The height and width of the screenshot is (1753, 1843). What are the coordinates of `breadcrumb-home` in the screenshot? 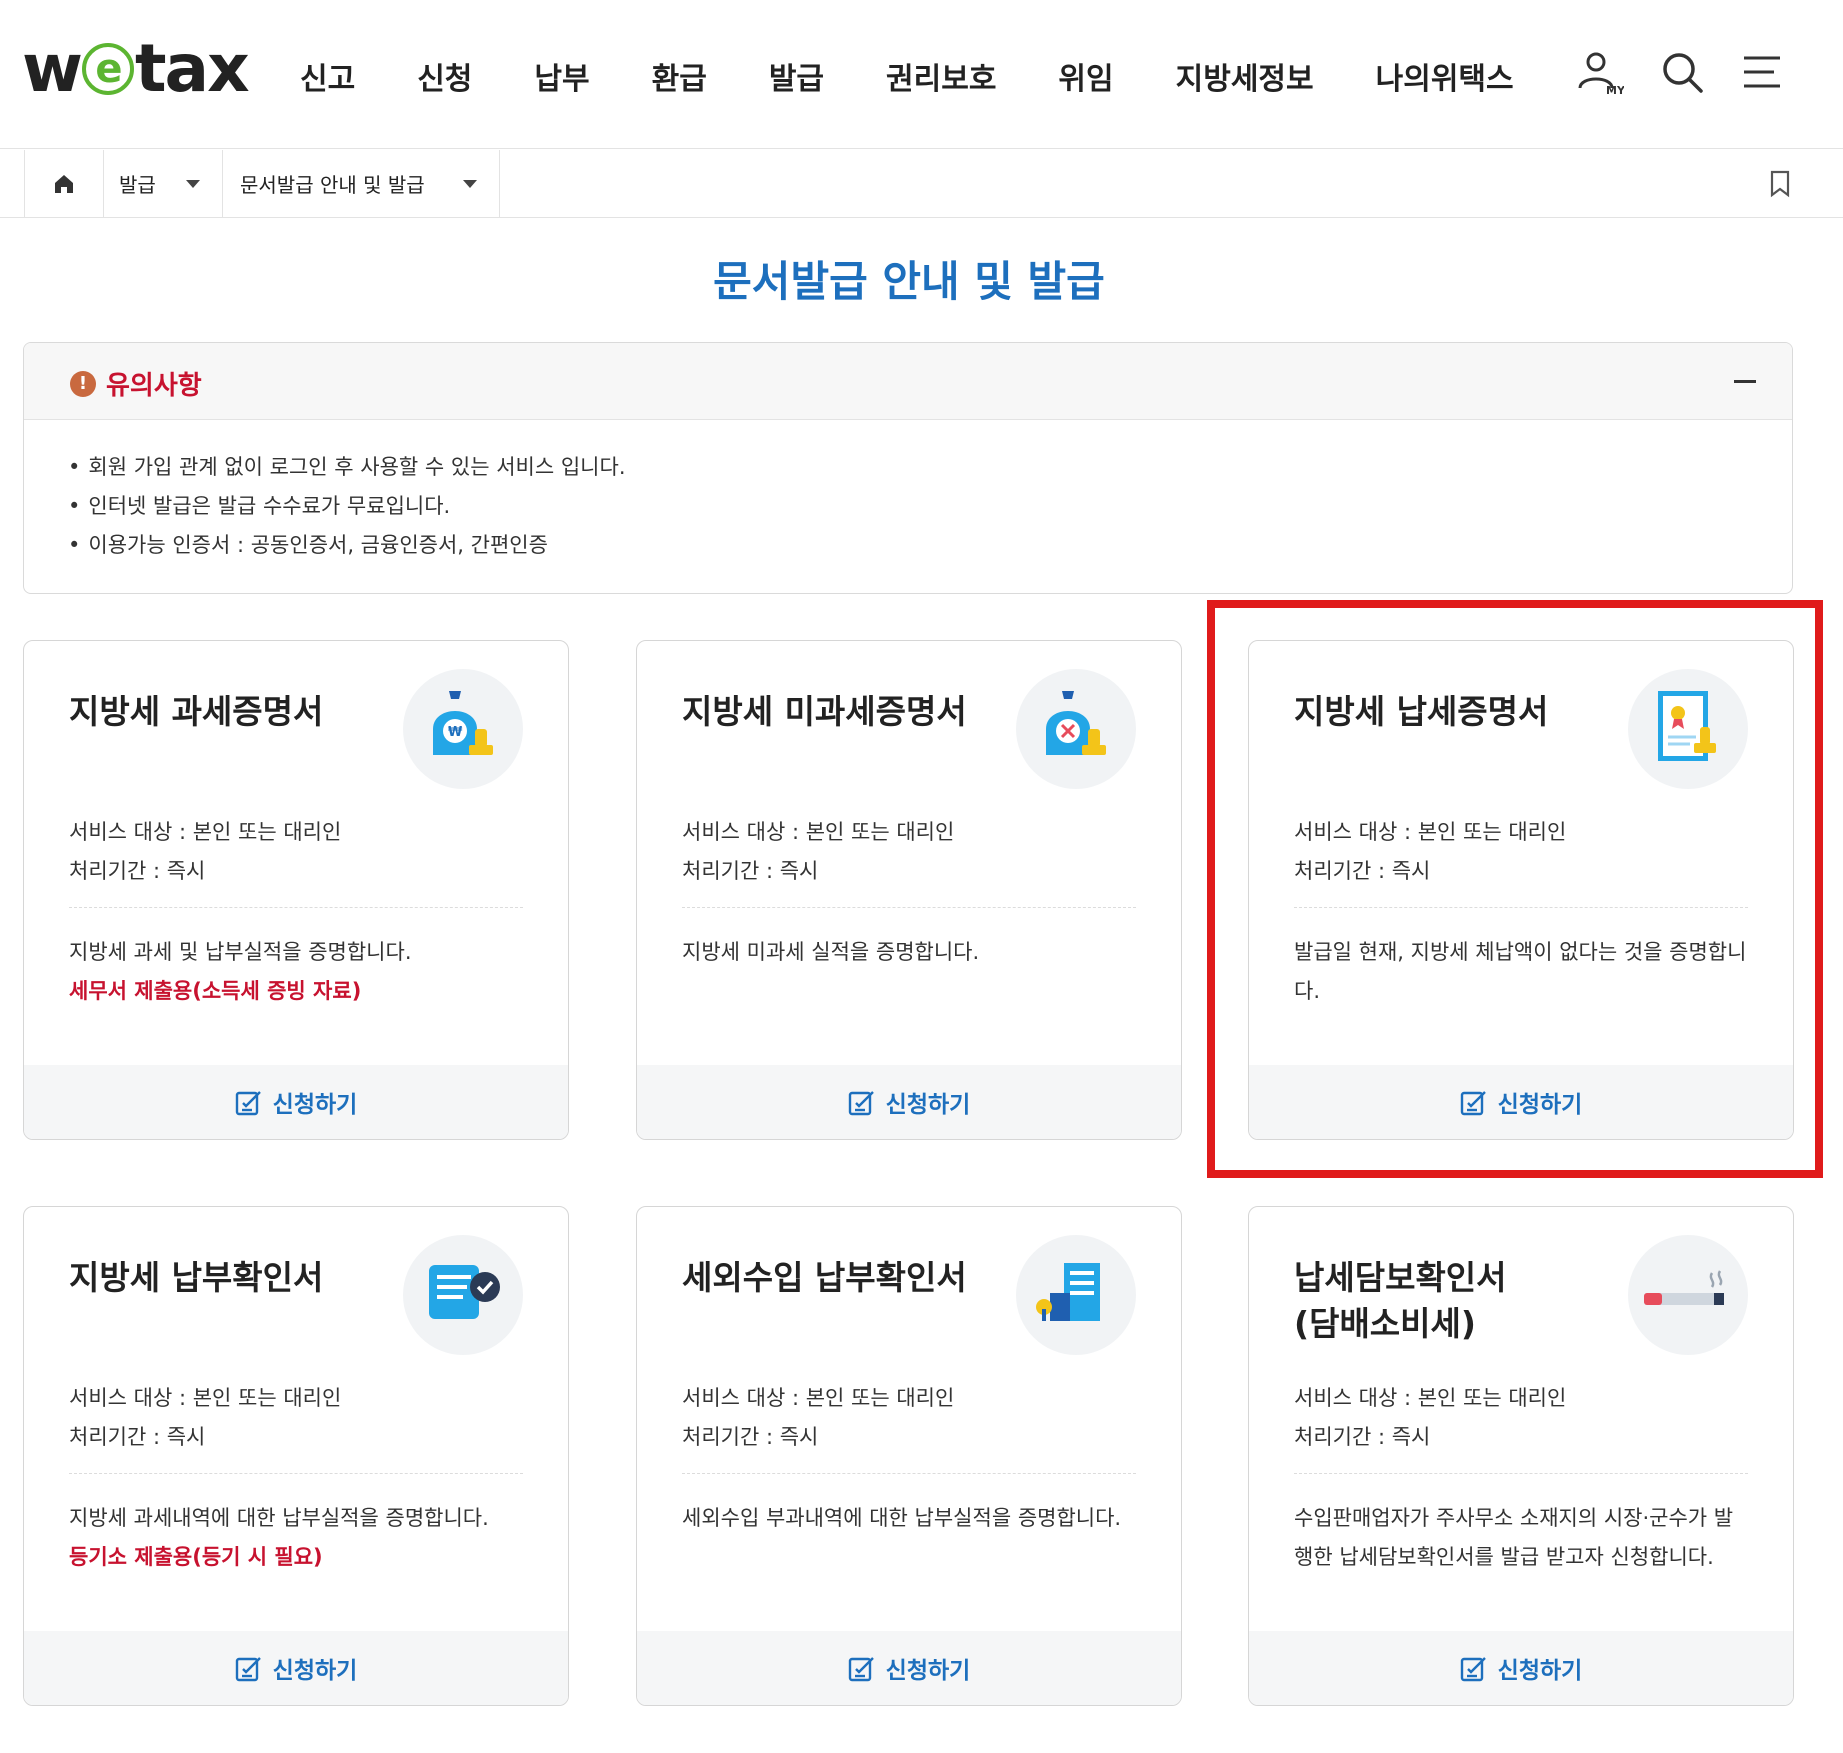 It's located at (64, 183).